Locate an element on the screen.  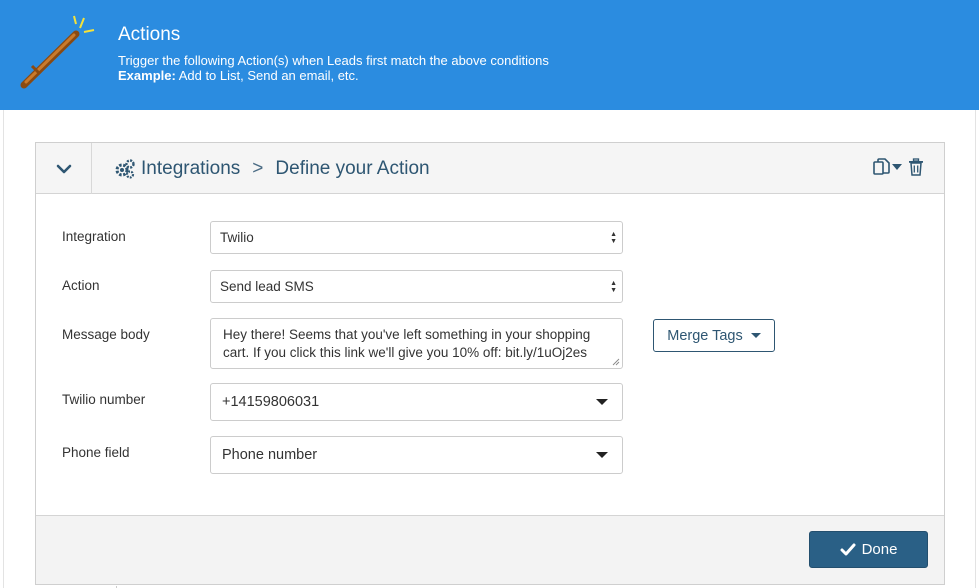
done-button: Done is located at coordinates (868, 549).